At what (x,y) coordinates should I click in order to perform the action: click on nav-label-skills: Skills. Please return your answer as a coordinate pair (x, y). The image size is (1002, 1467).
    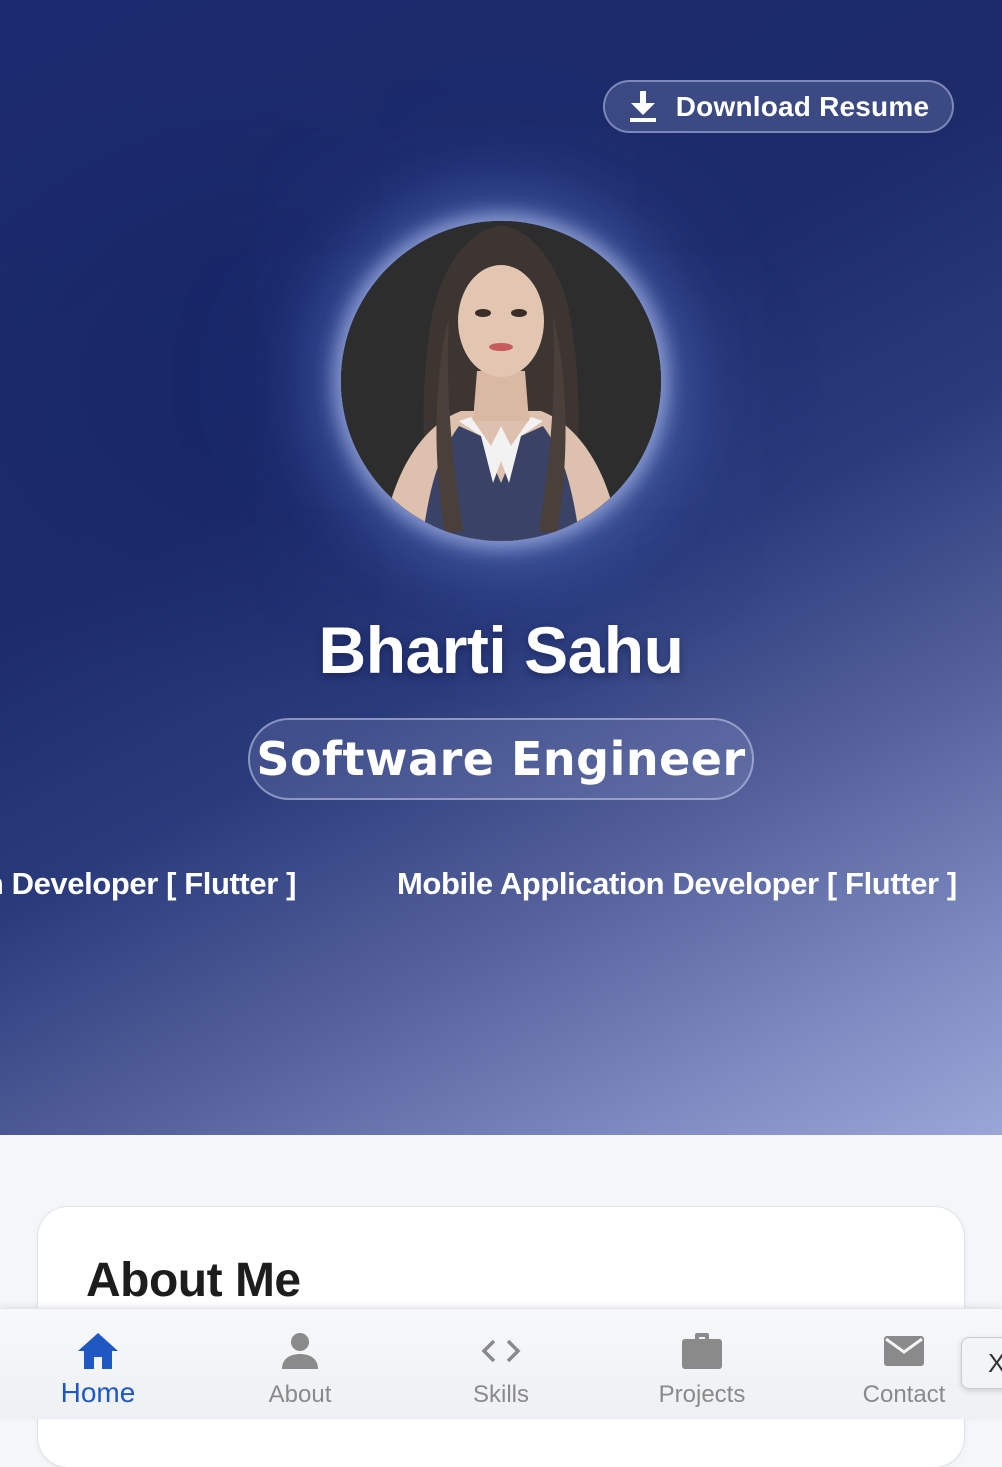
    Looking at the image, I should click on (500, 1394).